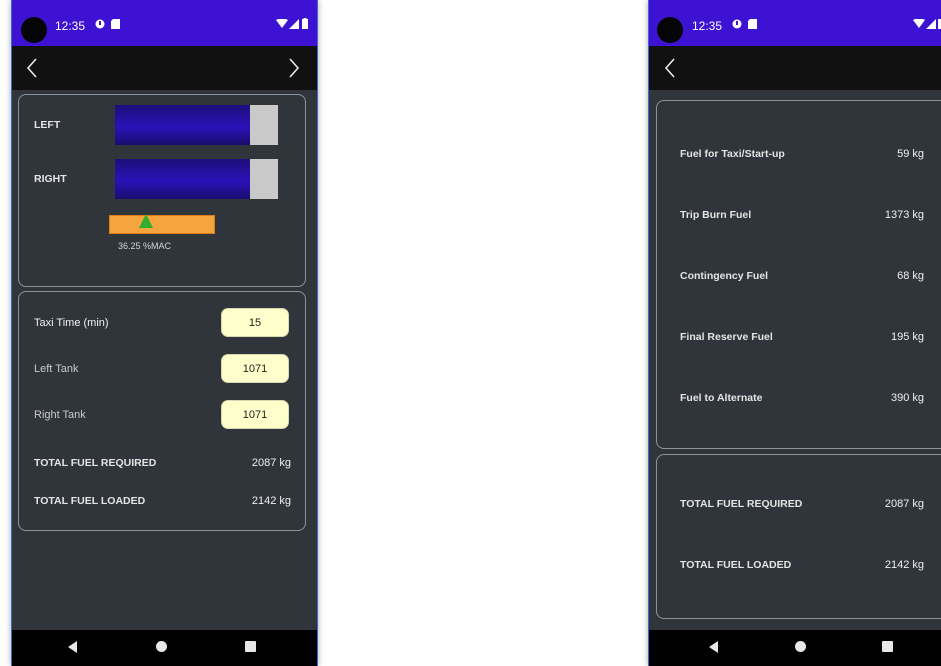 The image size is (941, 666). I want to click on left-tank-bar-label: LEFT, so click(47, 125).